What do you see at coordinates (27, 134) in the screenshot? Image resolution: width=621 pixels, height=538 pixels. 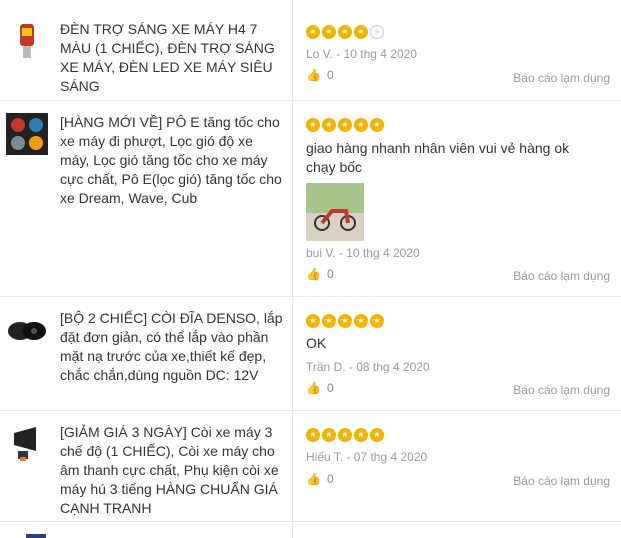 I see `product-thumbnail-exhaust` at bounding box center [27, 134].